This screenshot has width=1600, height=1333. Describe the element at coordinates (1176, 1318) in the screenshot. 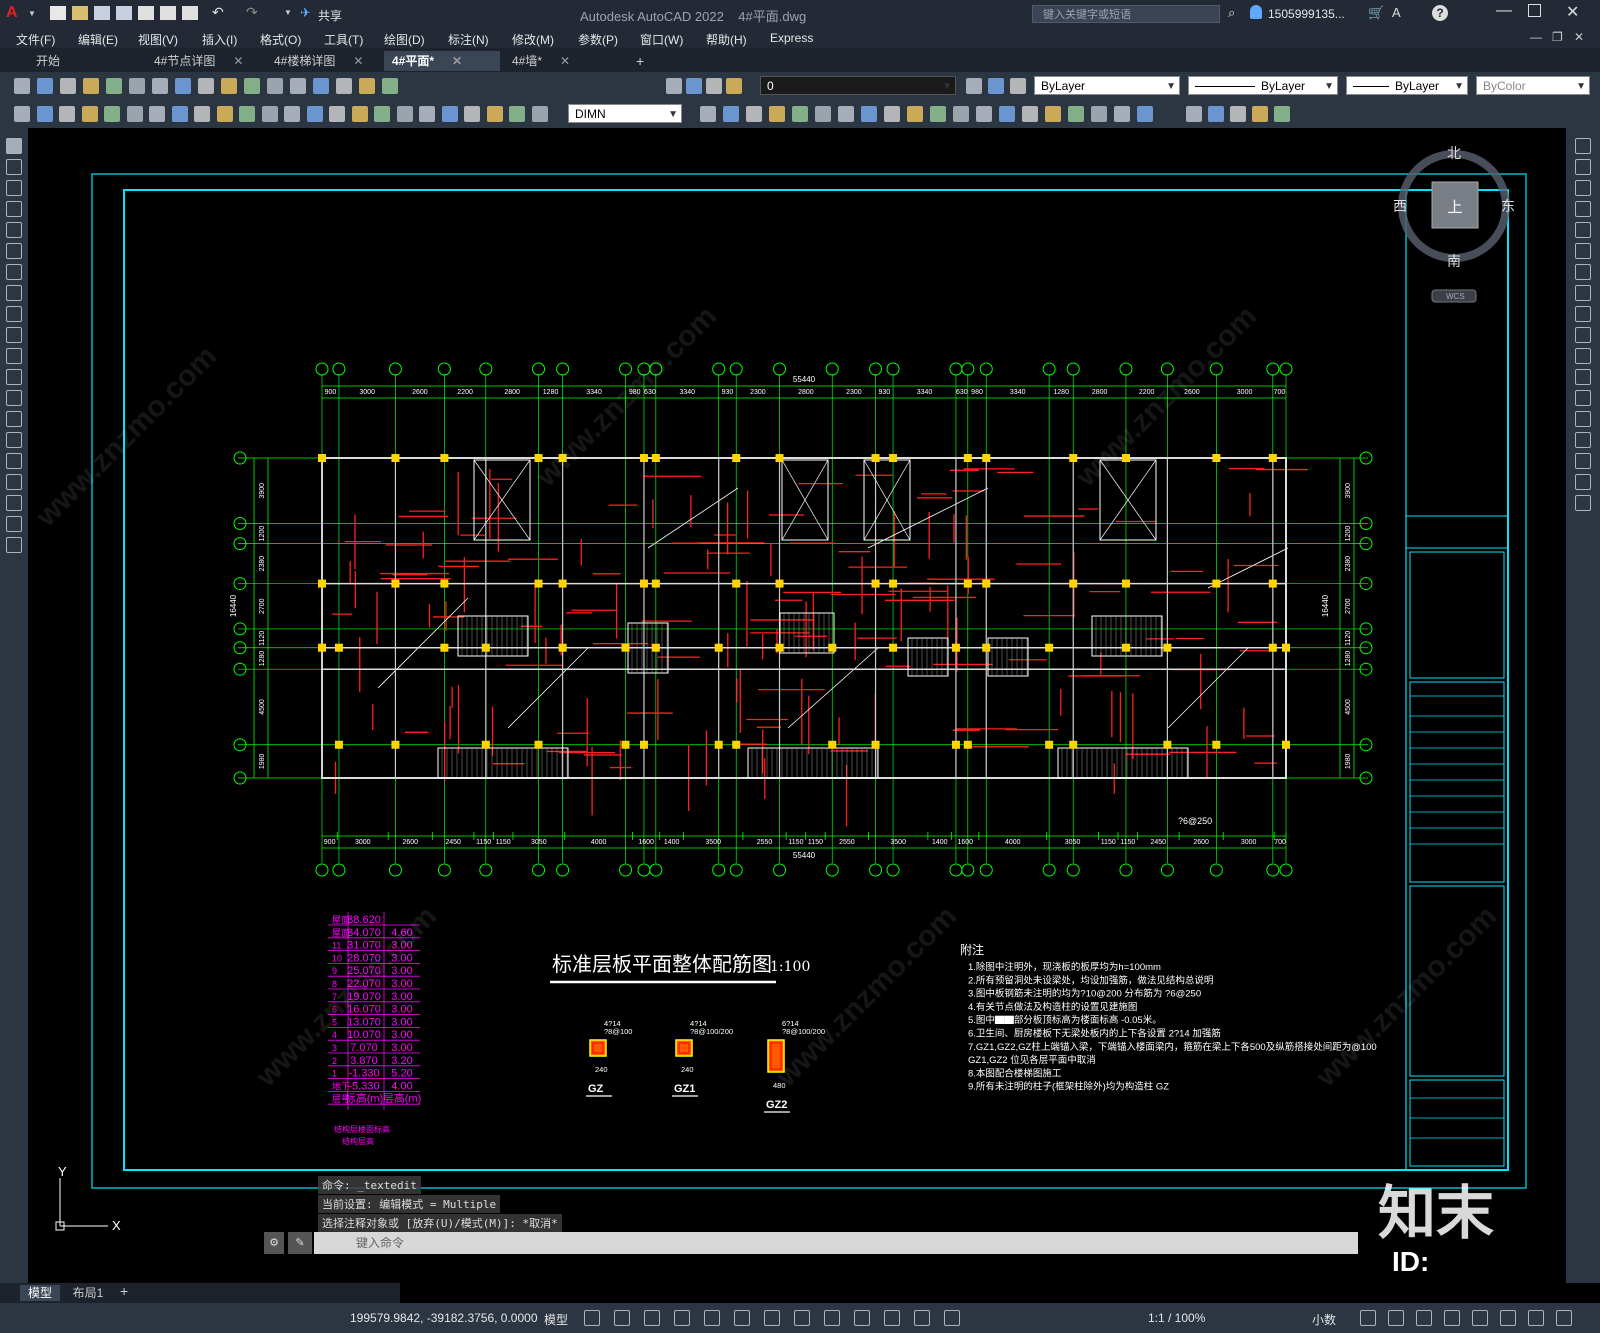

I see `annotation-scale: 1:1 / 100%` at that location.